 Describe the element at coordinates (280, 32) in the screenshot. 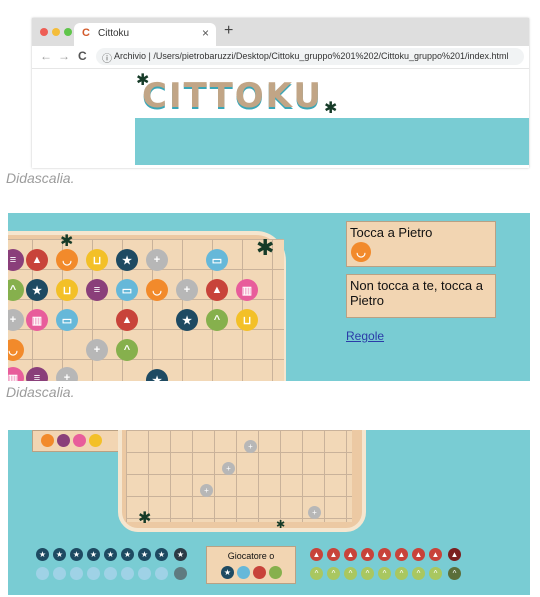

I see `tab-bar: C Cittoku × +` at that location.